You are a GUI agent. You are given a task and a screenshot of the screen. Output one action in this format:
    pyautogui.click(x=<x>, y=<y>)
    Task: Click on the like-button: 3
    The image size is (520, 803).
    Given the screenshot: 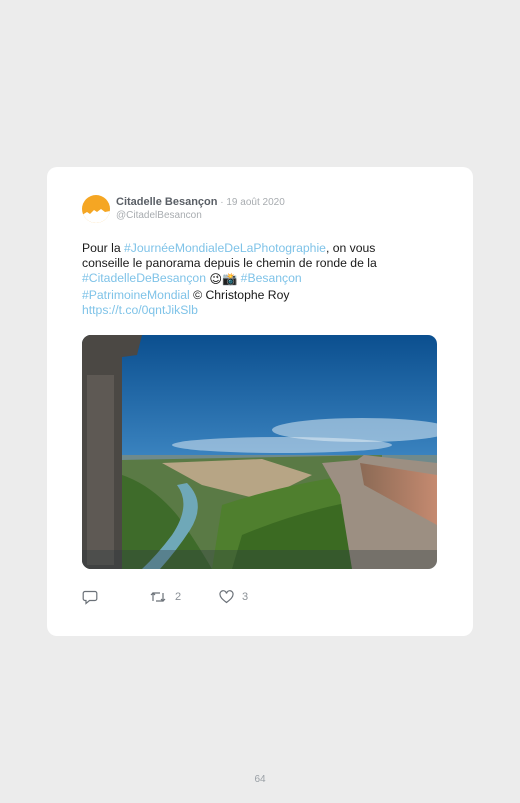 What is the action you would take?
    pyautogui.click(x=233, y=597)
    